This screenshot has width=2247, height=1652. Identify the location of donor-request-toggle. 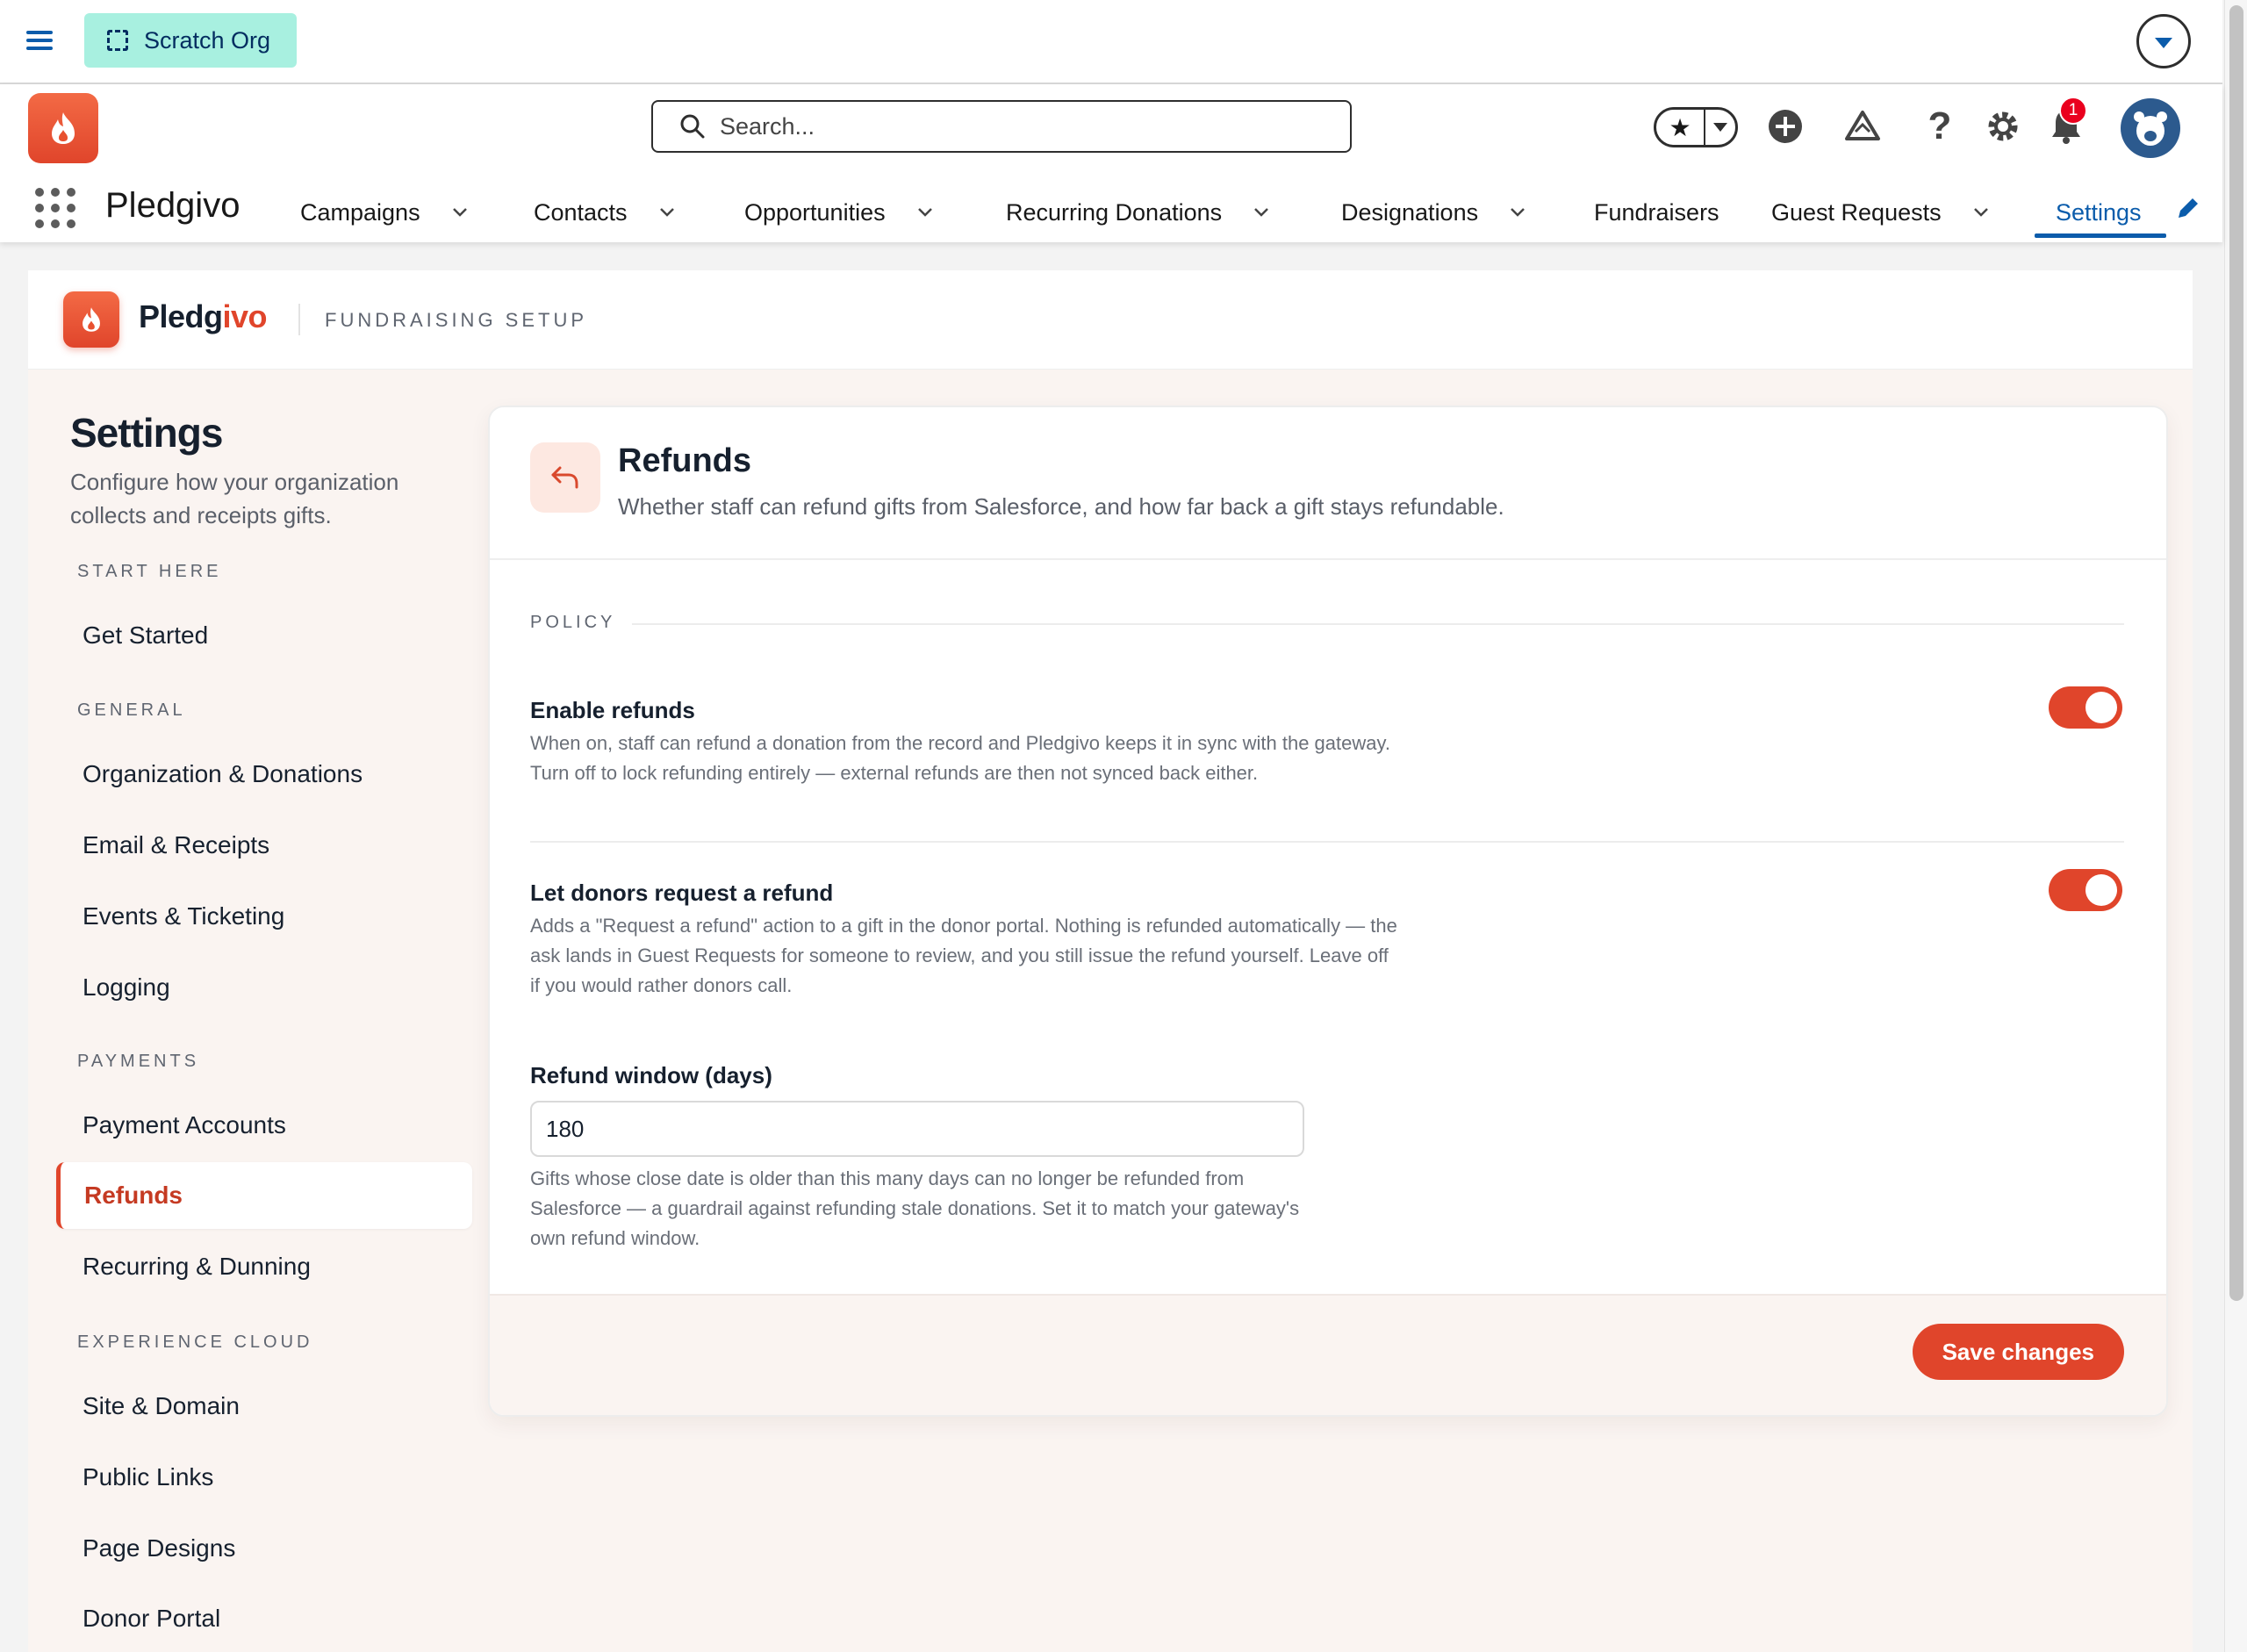
(2085, 890).